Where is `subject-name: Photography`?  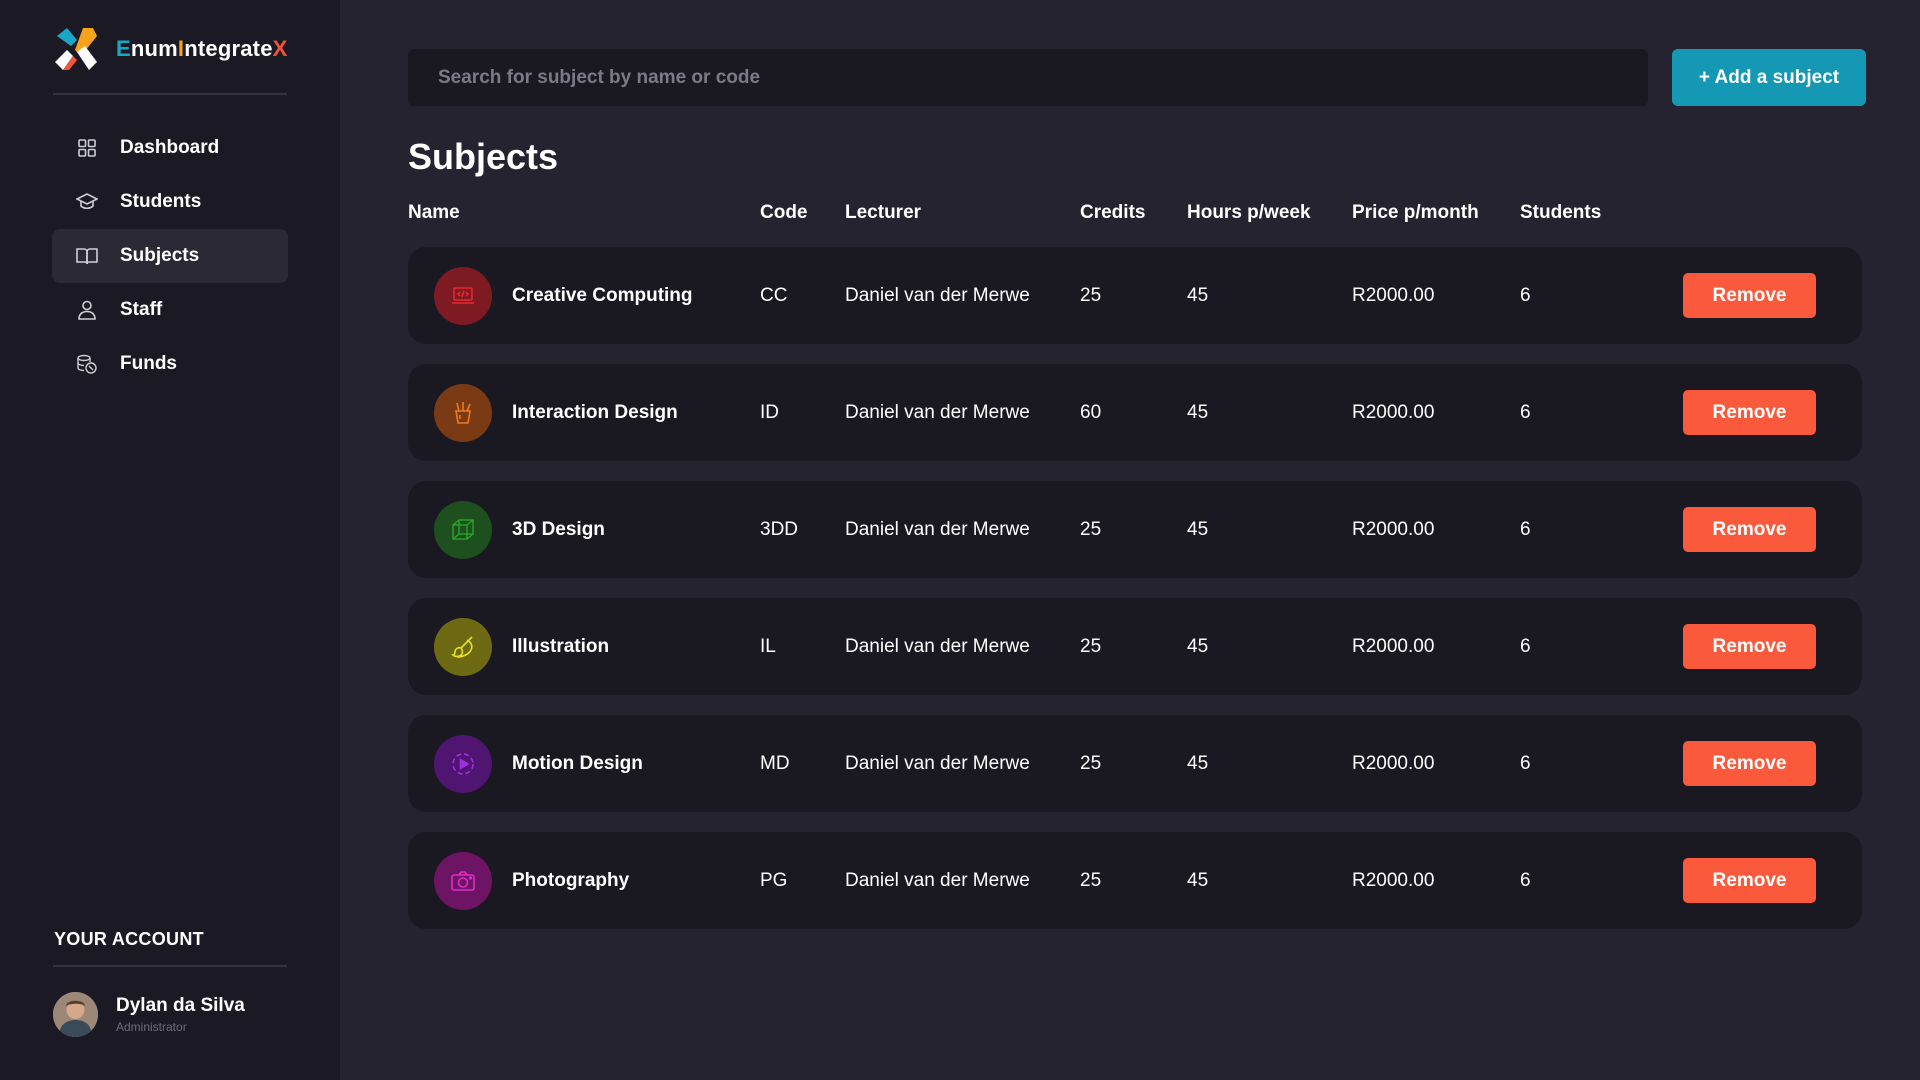 subject-name: Photography is located at coordinates (571, 880).